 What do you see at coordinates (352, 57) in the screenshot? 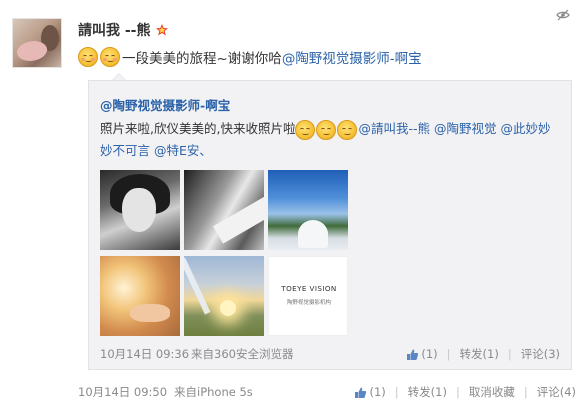
I see `mention-link: @陶野视觉摄影师-啊宝` at bounding box center [352, 57].